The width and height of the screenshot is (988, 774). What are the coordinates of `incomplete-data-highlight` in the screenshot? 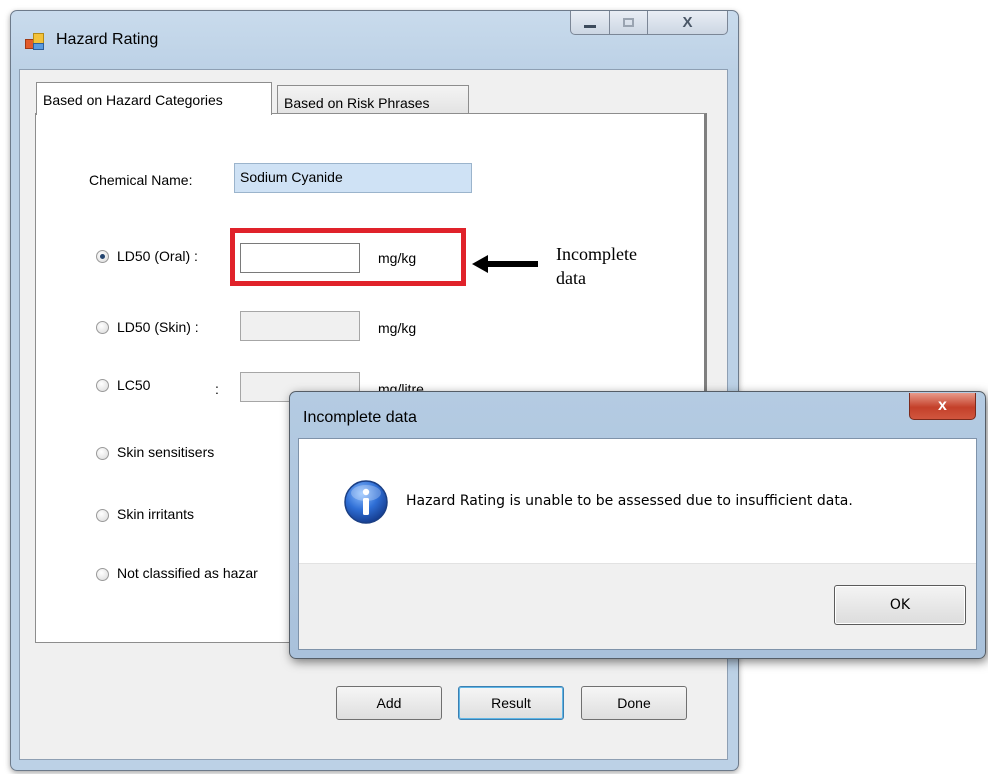 It's located at (348, 257).